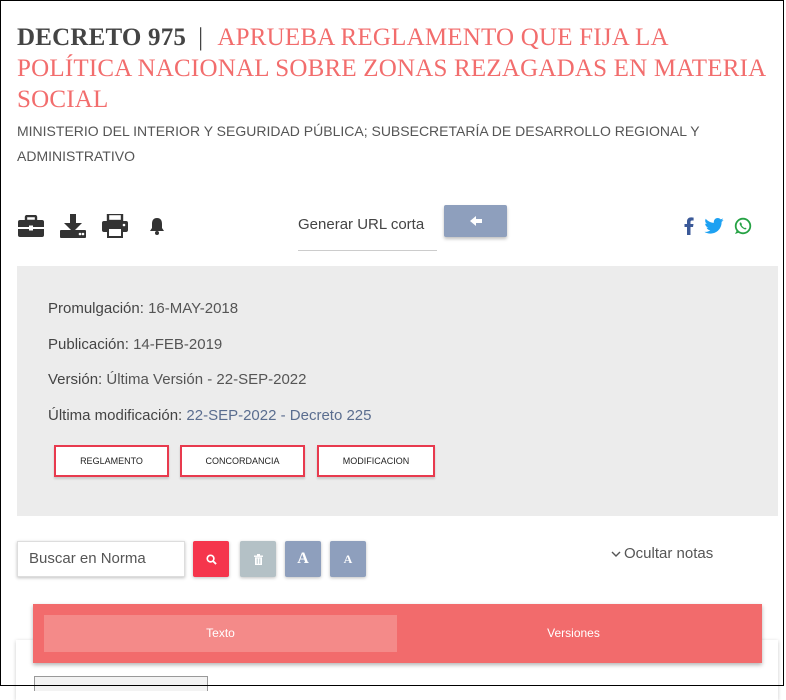 The width and height of the screenshot is (786, 700). I want to click on concordancia-button: CONCORDANCIA, so click(242, 461).